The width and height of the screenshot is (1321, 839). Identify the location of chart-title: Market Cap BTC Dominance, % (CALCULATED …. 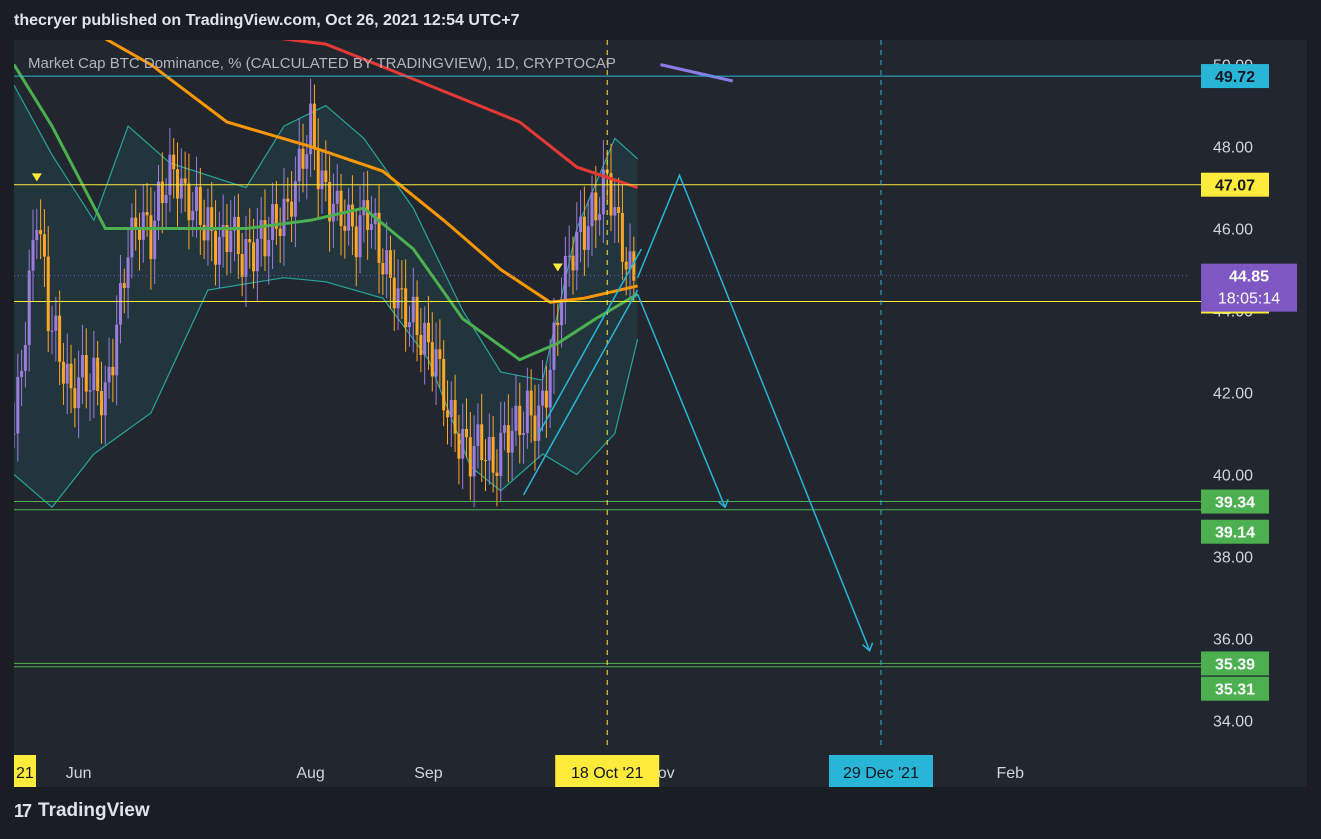
(322, 63).